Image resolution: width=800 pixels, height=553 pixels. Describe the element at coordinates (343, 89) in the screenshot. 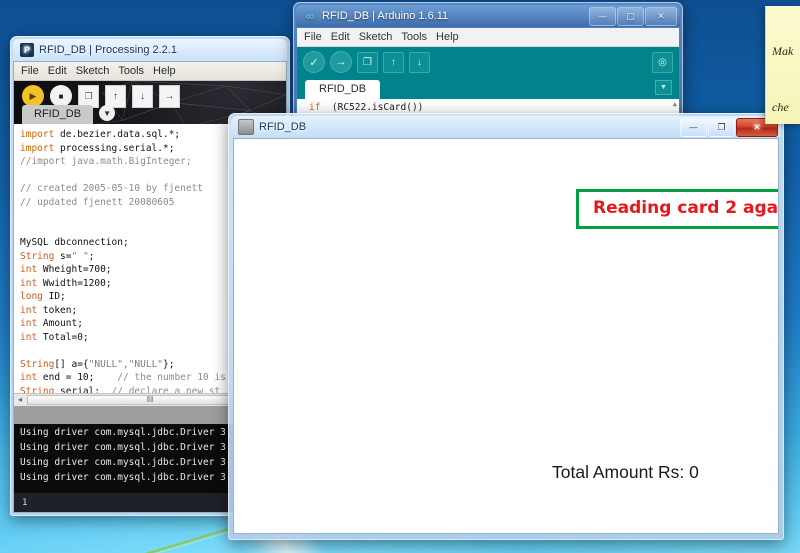

I see `arduino-tab-rfid-db: RFID_DB` at that location.